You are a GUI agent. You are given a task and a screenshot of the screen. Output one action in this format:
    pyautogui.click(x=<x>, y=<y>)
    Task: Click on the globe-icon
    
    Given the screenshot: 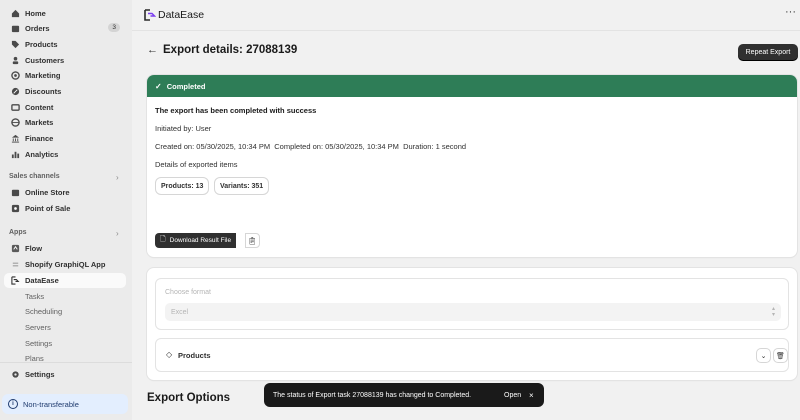 What is the action you would take?
    pyautogui.click(x=15, y=123)
    